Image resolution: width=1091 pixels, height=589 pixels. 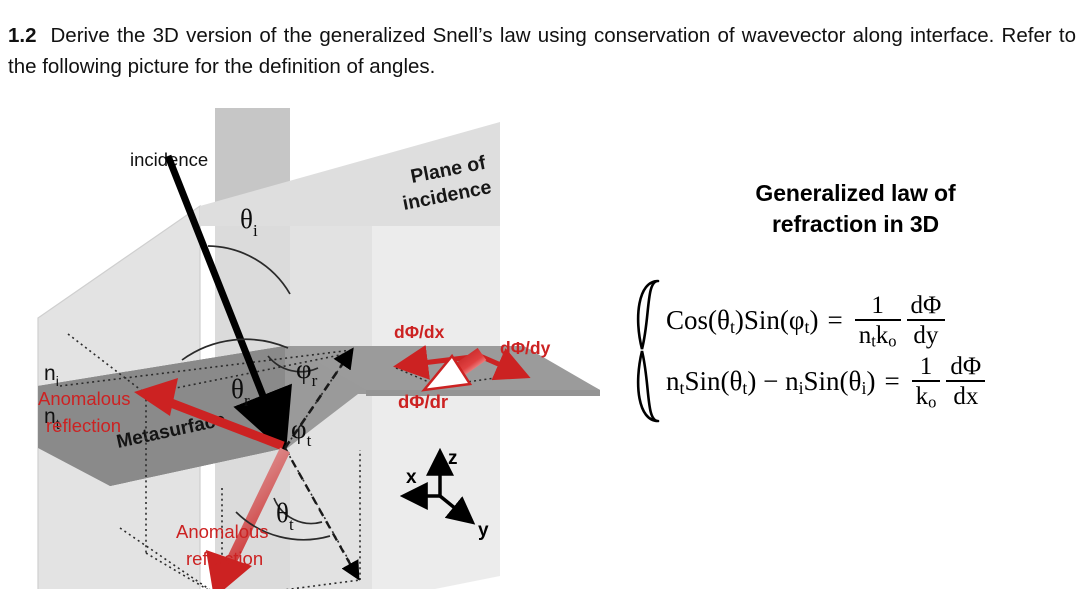 What do you see at coordinates (966, 366) in the screenshot?
I see `equation-2-frac2-numerator: dΦ` at bounding box center [966, 366].